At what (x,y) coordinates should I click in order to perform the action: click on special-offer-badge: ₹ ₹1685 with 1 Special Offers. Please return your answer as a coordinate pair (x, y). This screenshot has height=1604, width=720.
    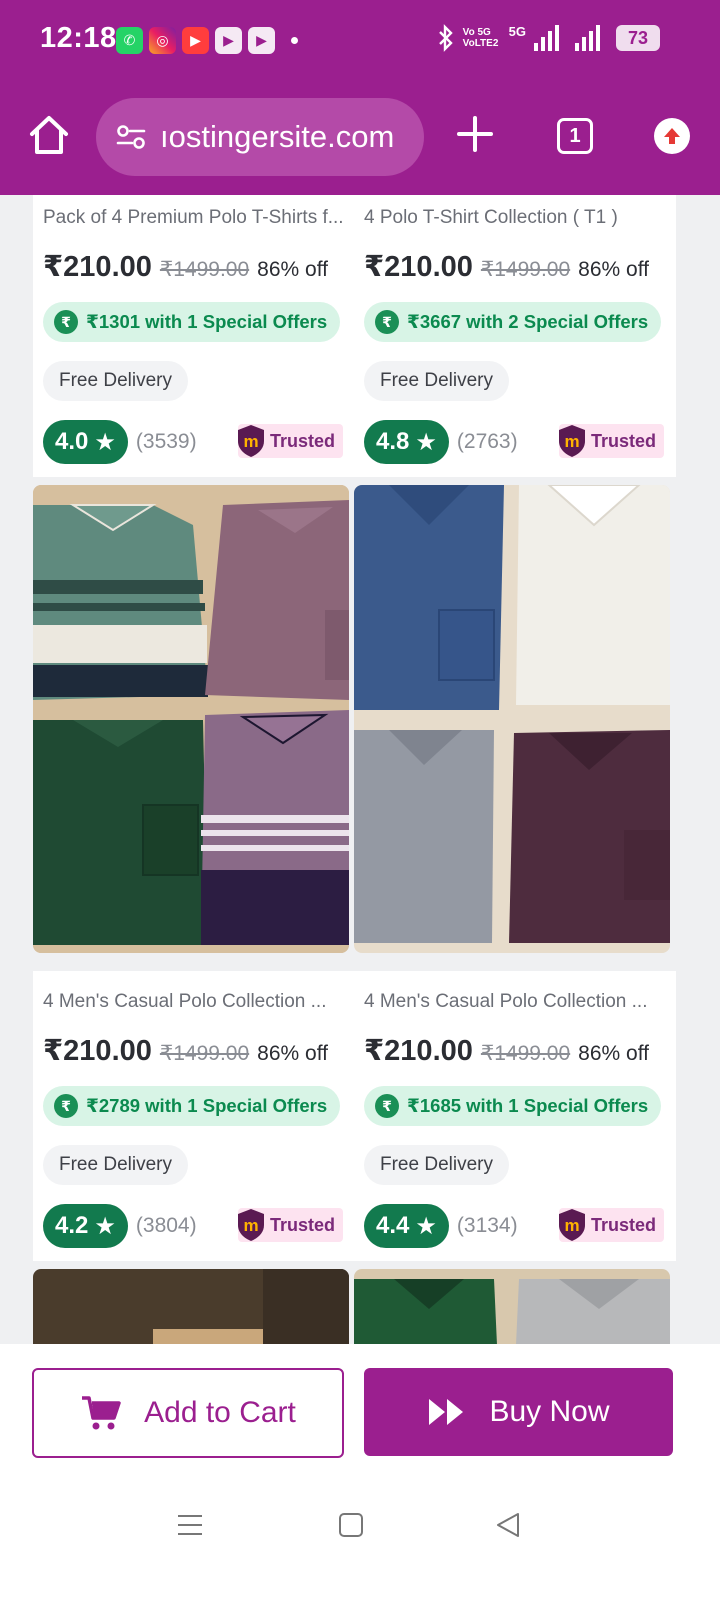
    Looking at the image, I should click on (513, 1106).